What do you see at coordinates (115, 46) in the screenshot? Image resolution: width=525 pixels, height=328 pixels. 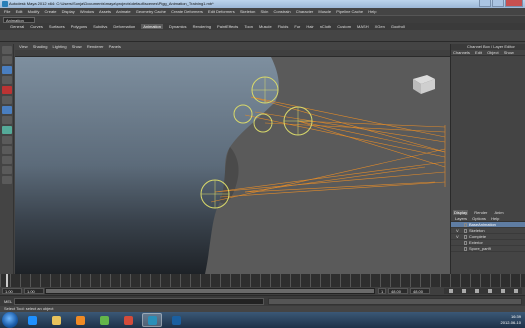 I see `panel-menu-panels: Panels` at bounding box center [115, 46].